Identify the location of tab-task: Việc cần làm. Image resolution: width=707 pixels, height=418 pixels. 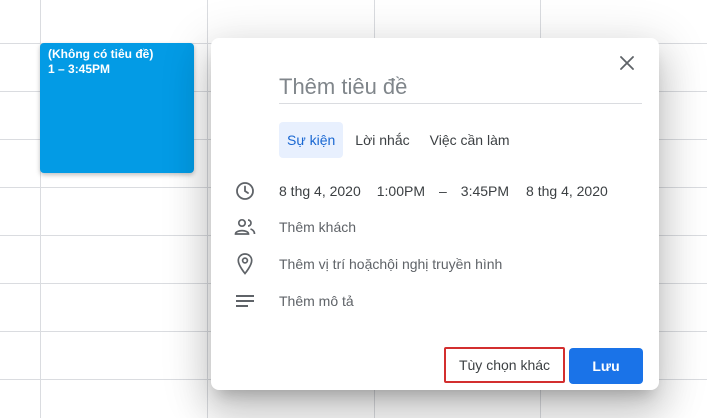
(470, 140).